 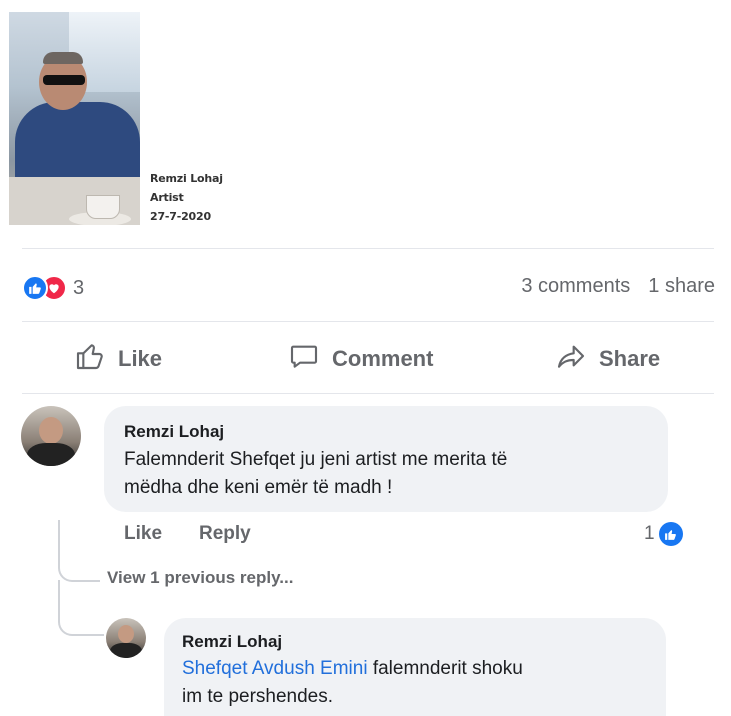 What do you see at coordinates (571, 359) in the screenshot?
I see `share-arrow-icon` at bounding box center [571, 359].